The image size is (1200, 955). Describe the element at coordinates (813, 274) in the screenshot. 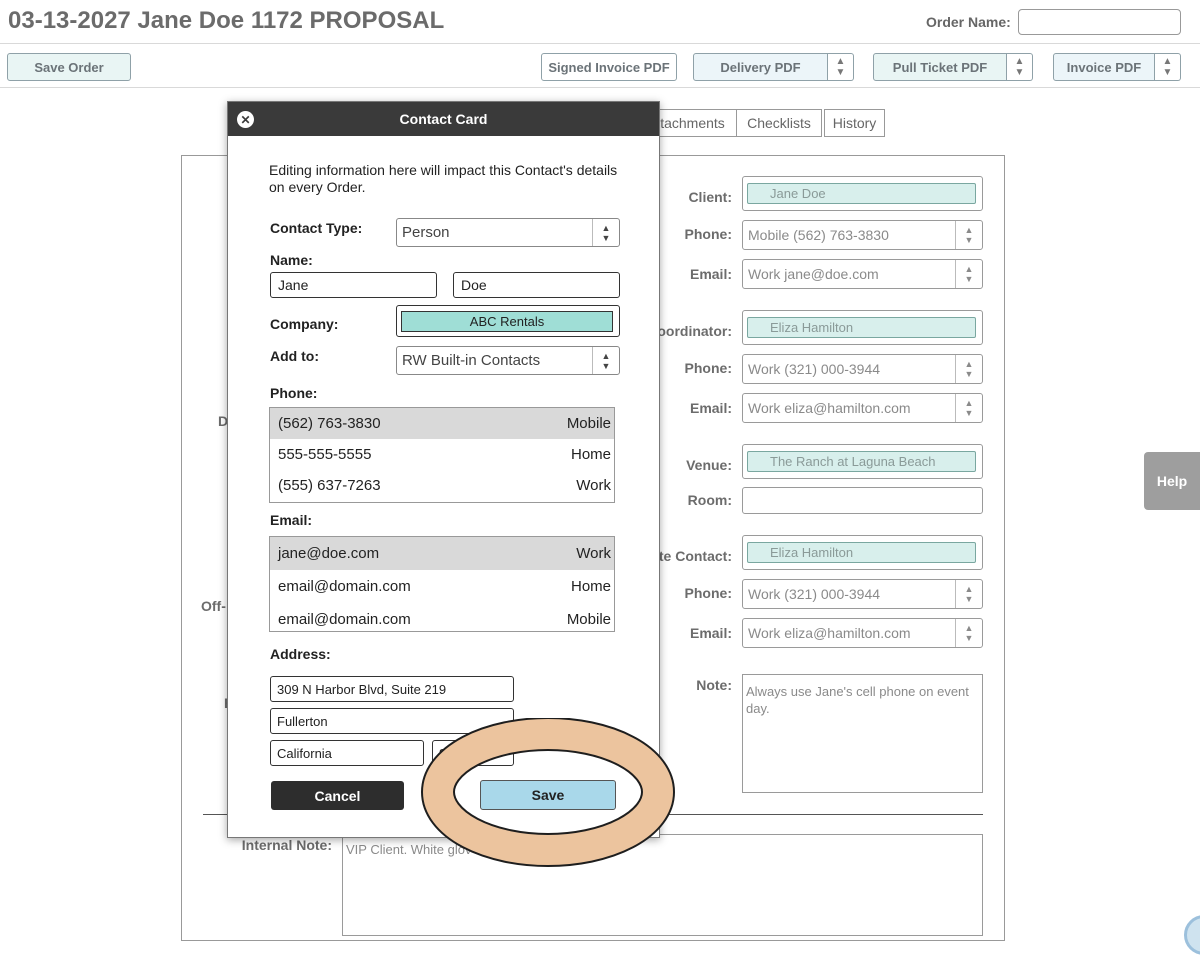

I see `client-email-value: Work jane@doe.com` at that location.